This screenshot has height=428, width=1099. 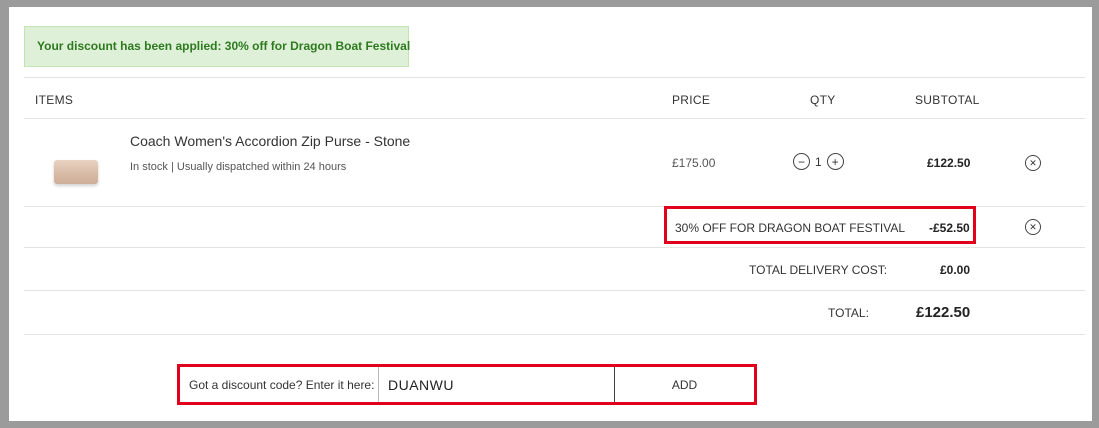 I want to click on quantity-value: 1, so click(x=818, y=161).